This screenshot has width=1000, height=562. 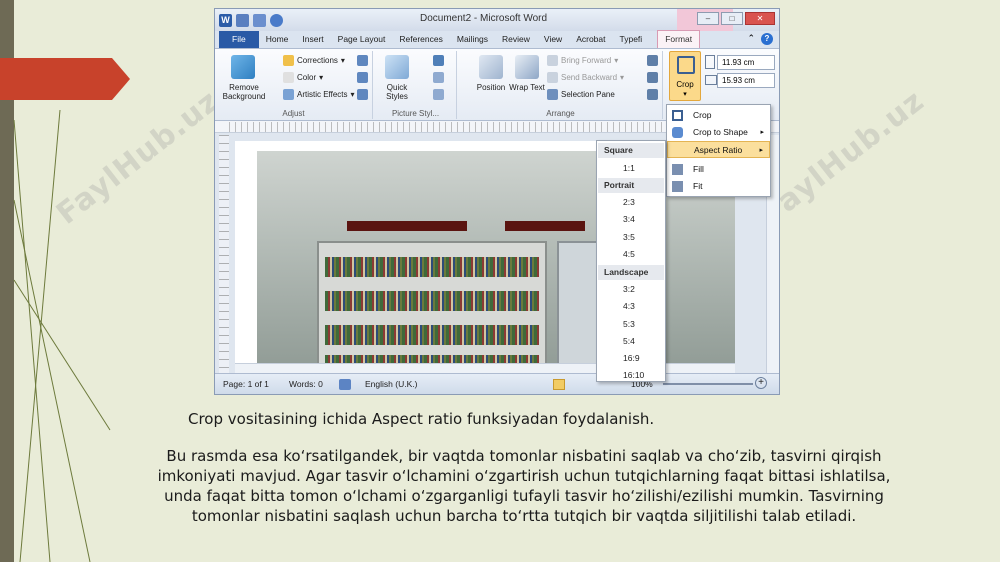 I want to click on reset-picture-icon, so click(x=362, y=94).